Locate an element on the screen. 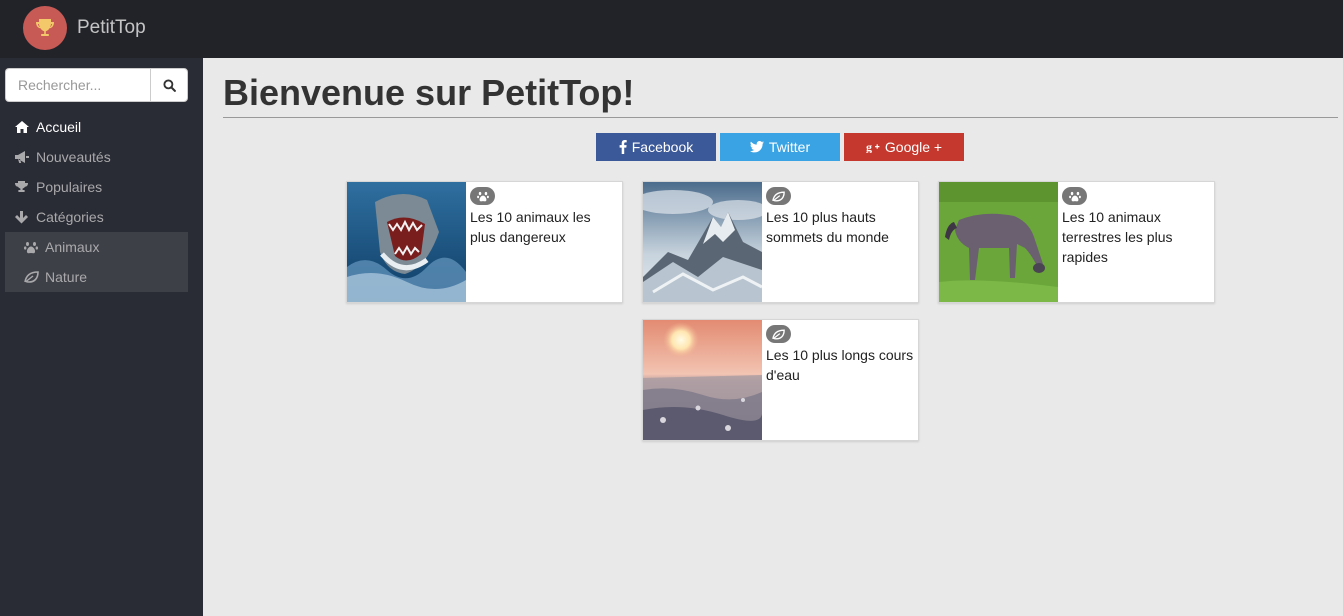  article-card: Les 10 animaux les plus dangereux is located at coordinates (484, 242).